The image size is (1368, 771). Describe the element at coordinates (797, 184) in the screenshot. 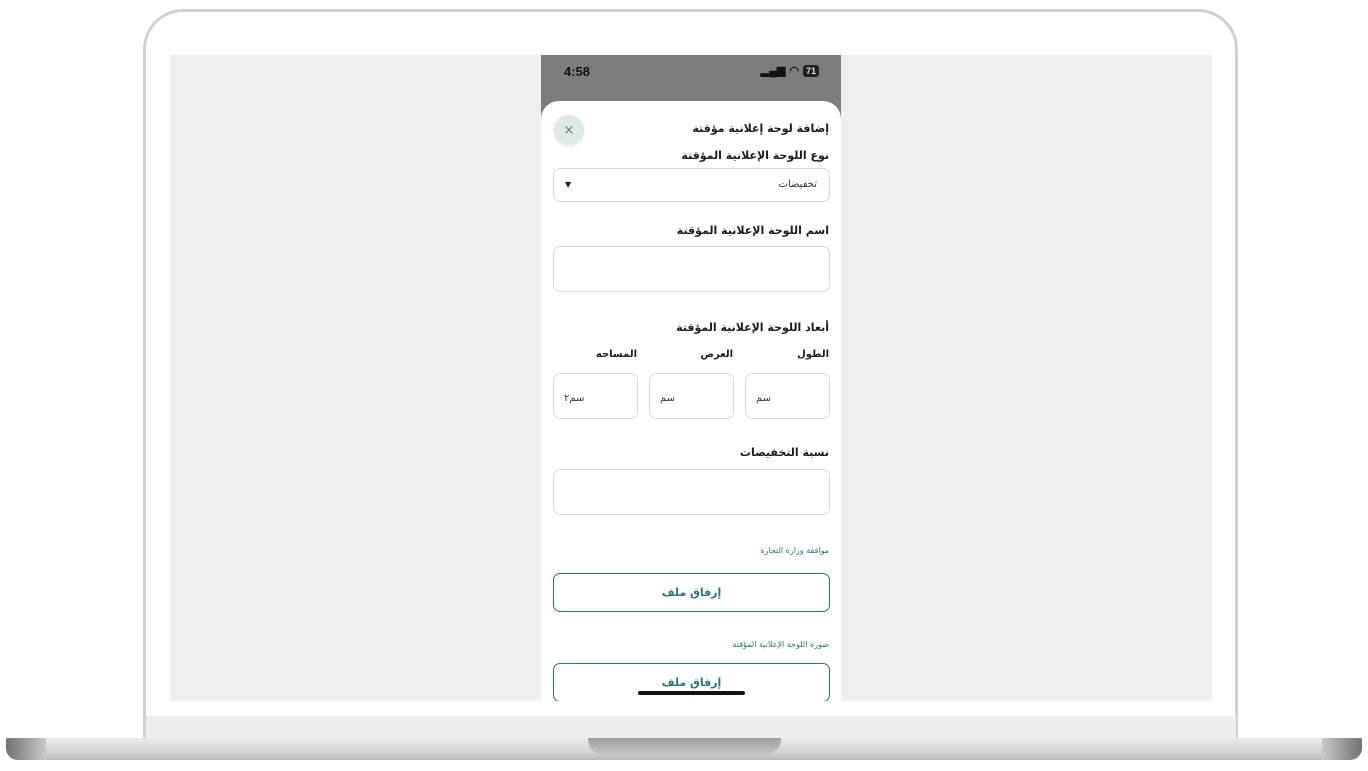

I see `type-select-value: تخفيضات` at that location.